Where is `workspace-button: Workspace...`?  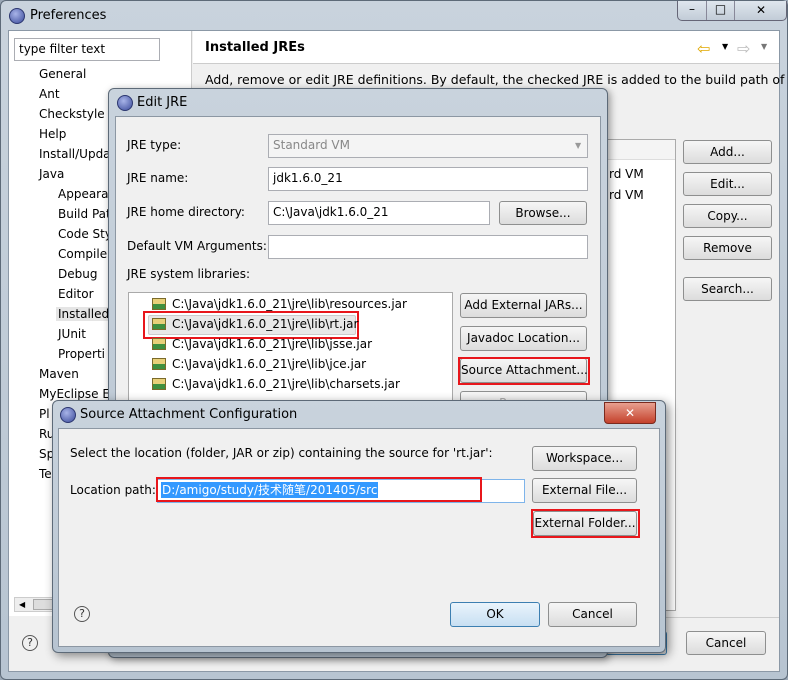
workspace-button: Workspace... is located at coordinates (584, 458).